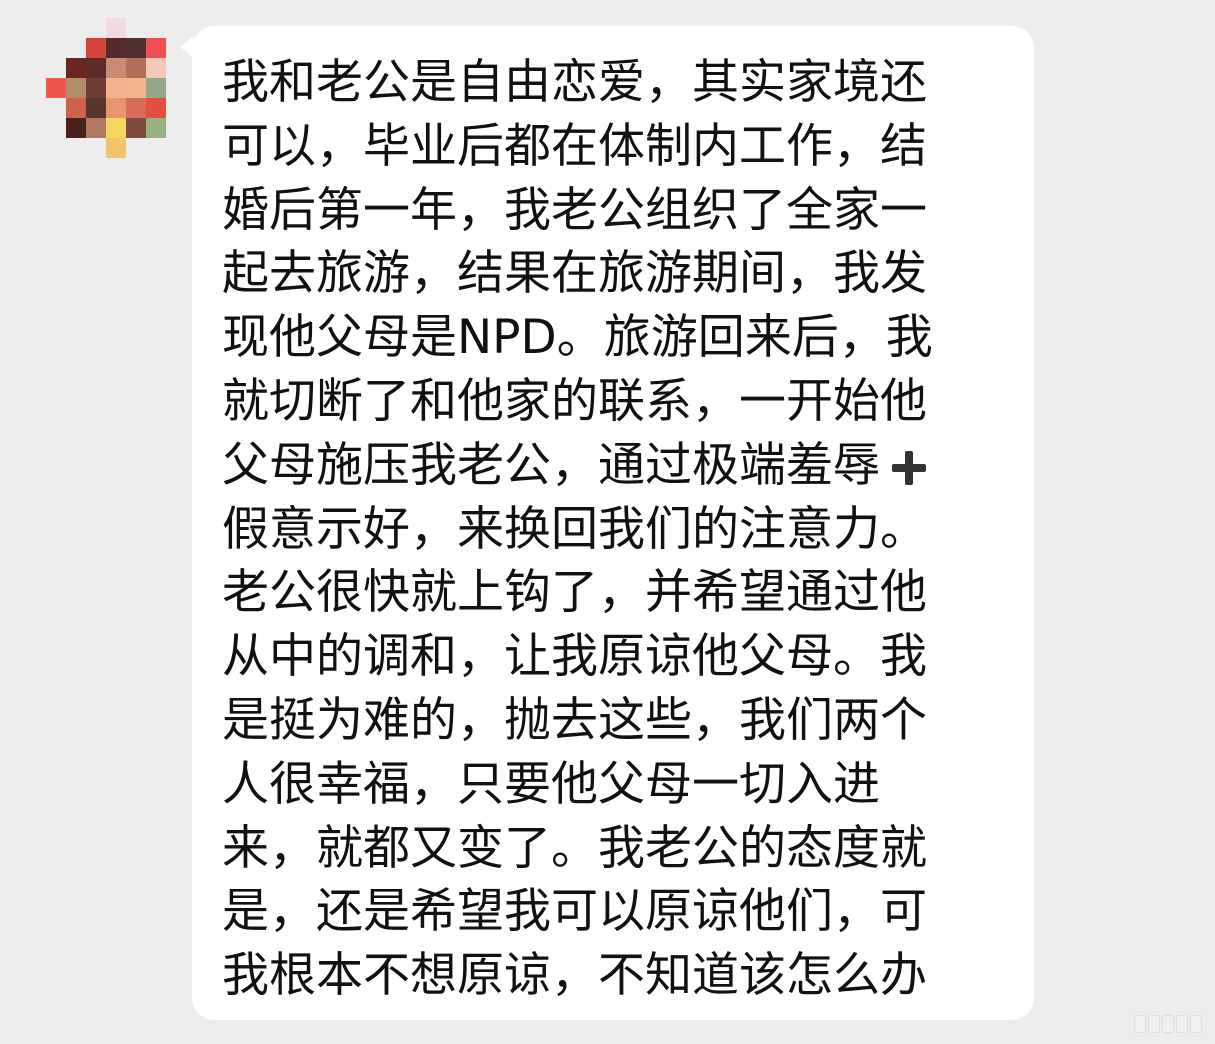 The height and width of the screenshot is (1044, 1215). Describe the element at coordinates (106, 88) in the screenshot. I see `avatar` at that location.